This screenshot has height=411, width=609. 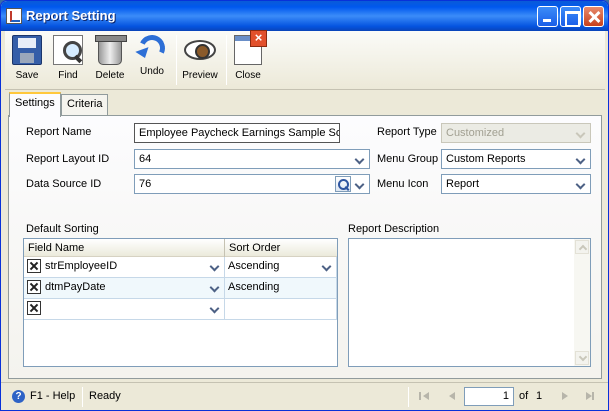 I want to click on page-of-label: of, so click(x=524, y=396).